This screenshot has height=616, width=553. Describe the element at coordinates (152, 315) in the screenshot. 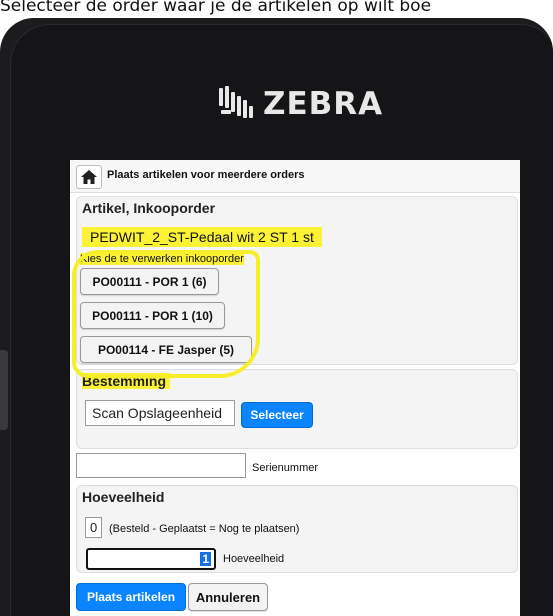

I see `order-button-2: PO00111 - POR 1 (10)` at that location.